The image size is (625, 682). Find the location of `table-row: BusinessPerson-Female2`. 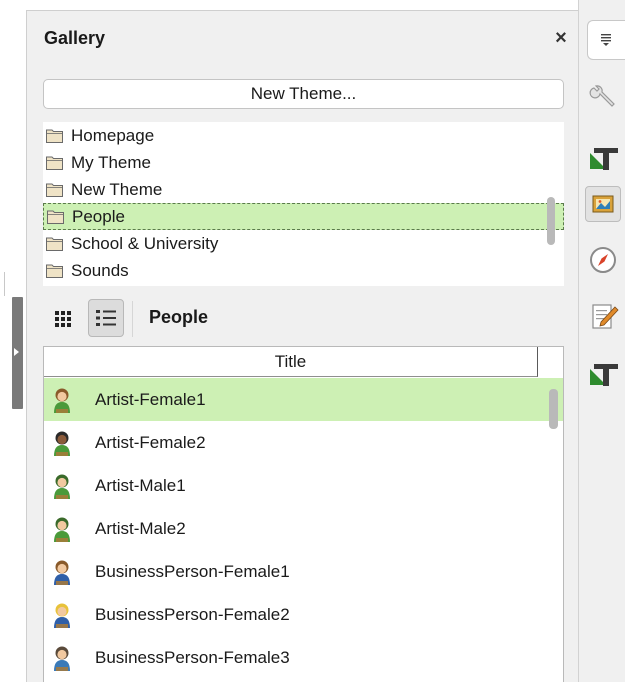

table-row: BusinessPerson-Female2 is located at coordinates (303, 614).